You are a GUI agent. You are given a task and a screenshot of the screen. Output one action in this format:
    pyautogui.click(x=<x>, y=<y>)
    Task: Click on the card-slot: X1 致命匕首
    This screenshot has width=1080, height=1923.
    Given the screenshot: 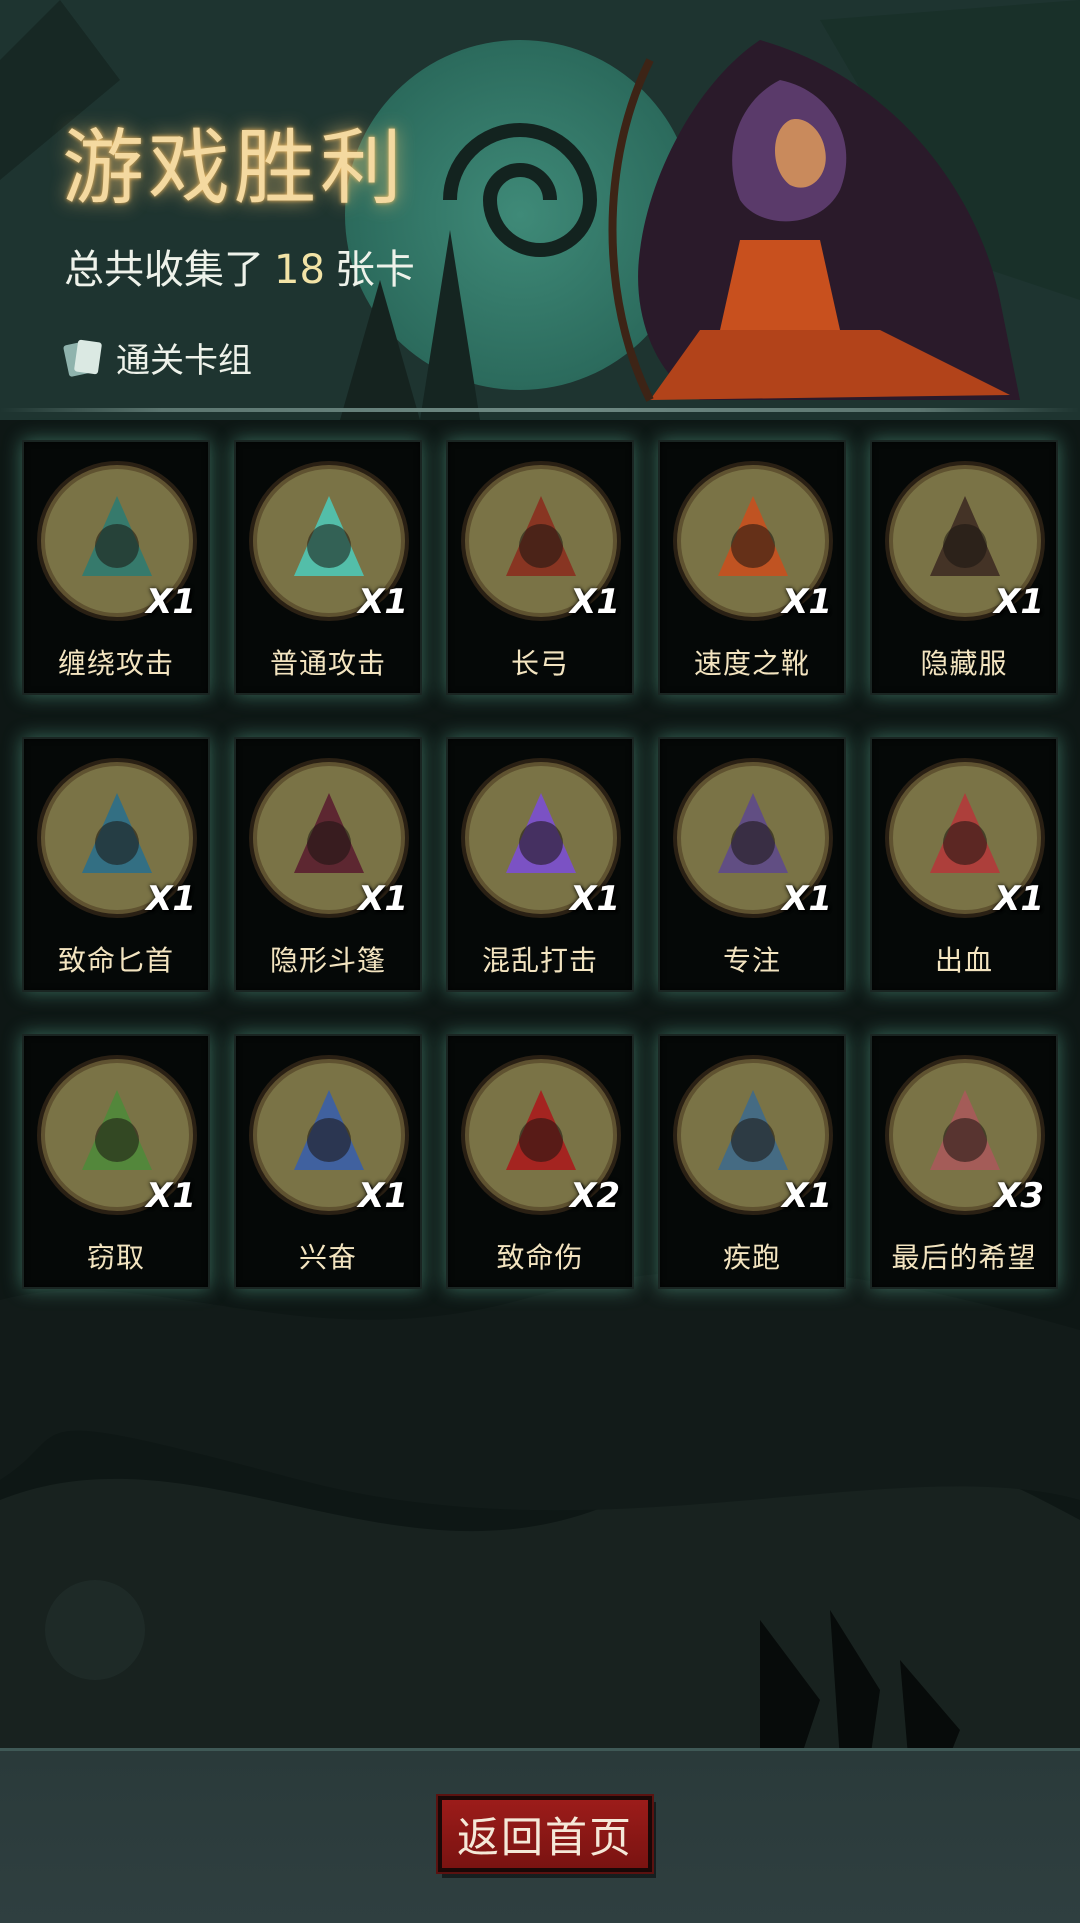 What is the action you would take?
    pyautogui.click(x=116, y=864)
    